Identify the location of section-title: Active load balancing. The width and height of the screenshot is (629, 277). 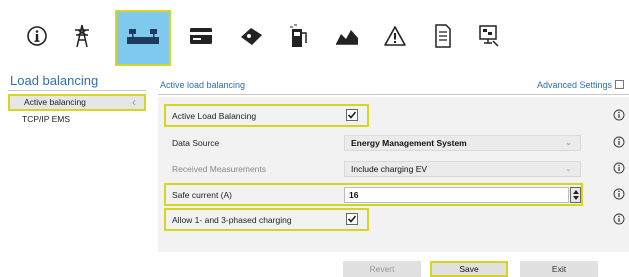
(203, 85).